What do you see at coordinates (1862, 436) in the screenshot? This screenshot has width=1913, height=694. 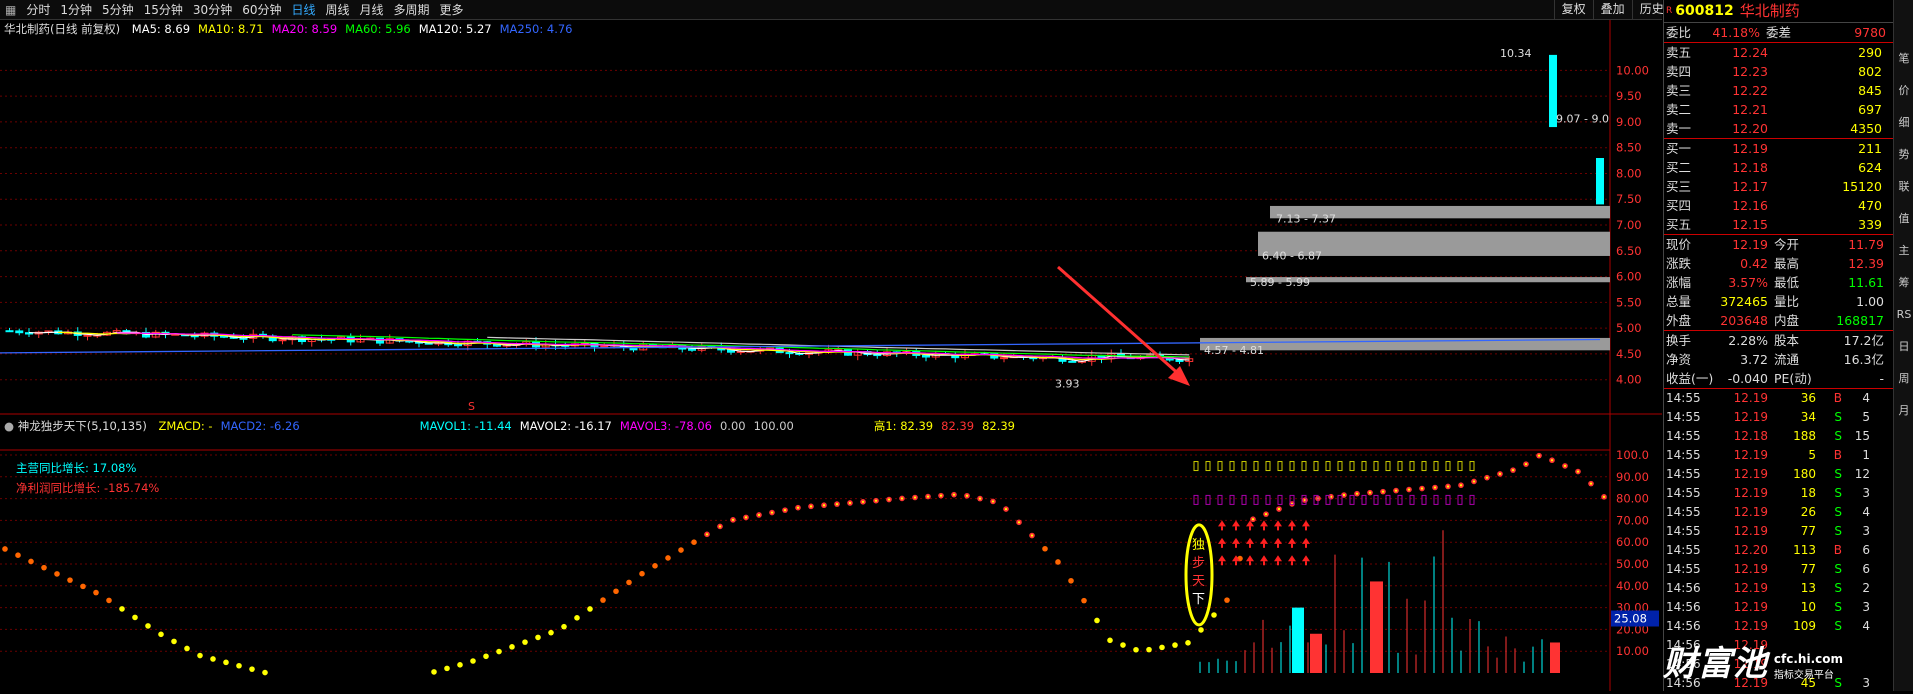 I see `tick-count: 15` at bounding box center [1862, 436].